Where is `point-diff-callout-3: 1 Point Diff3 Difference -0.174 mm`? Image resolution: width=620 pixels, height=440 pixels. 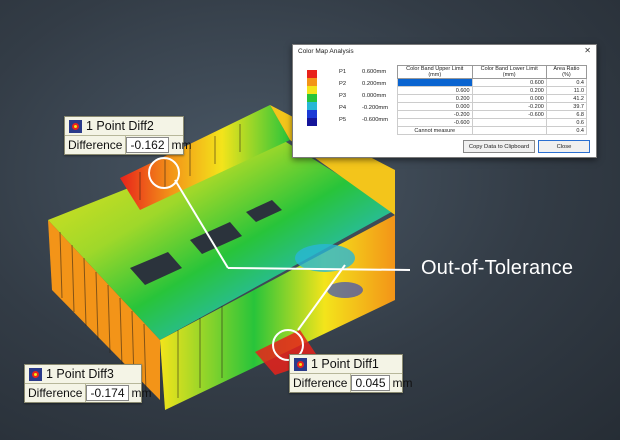 point-diff-callout-3: 1 Point Diff3 Difference -0.174 mm is located at coordinates (88, 383).